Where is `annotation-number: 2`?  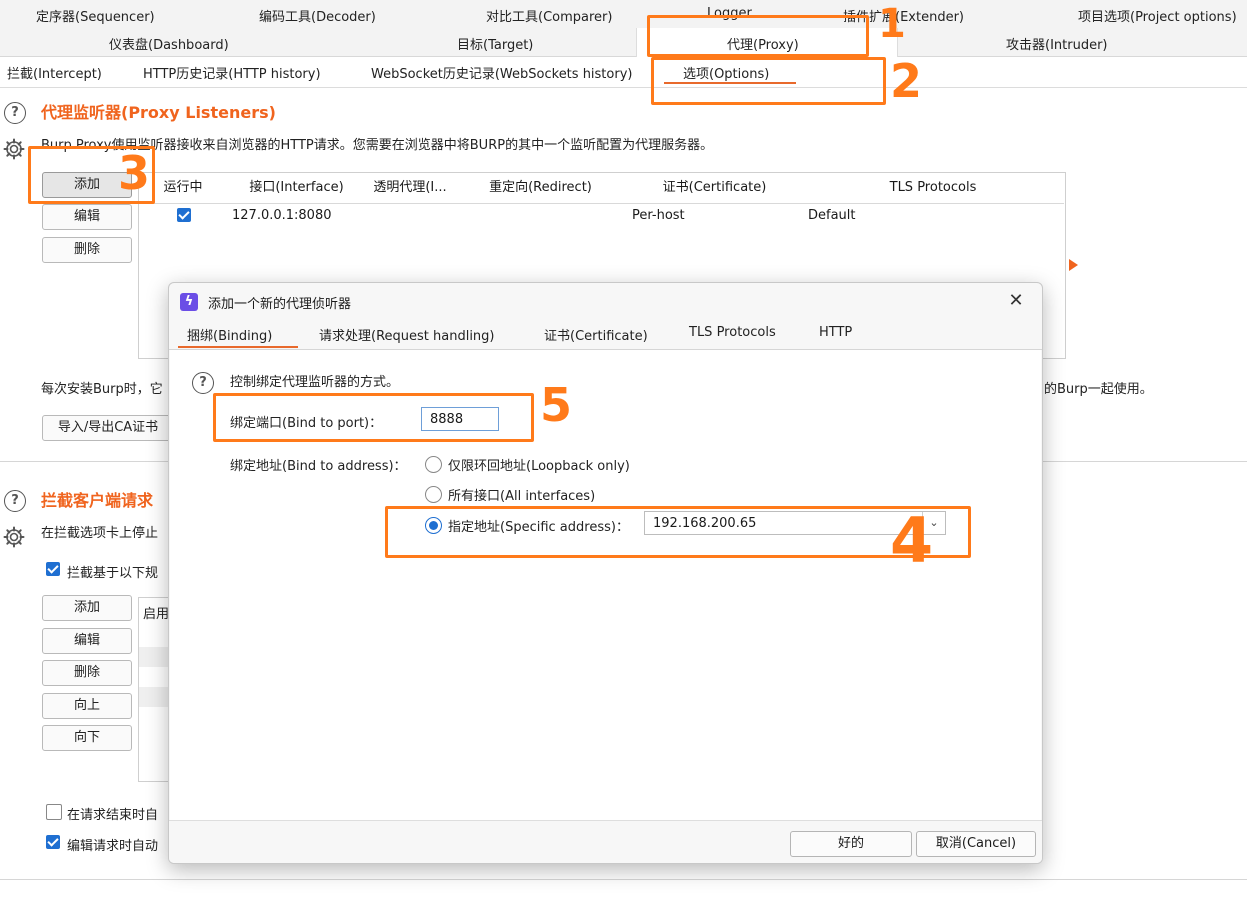 annotation-number: 2 is located at coordinates (906, 81).